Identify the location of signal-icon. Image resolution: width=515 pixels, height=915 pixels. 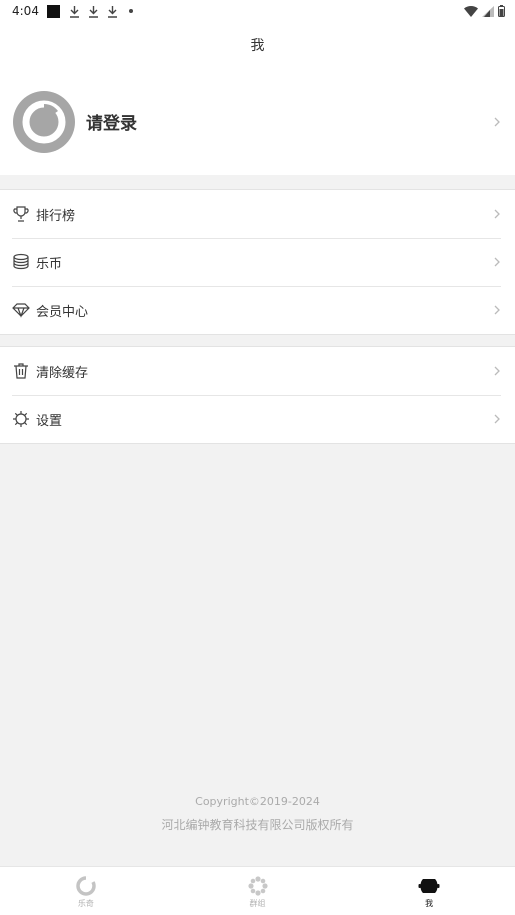
(488, 11).